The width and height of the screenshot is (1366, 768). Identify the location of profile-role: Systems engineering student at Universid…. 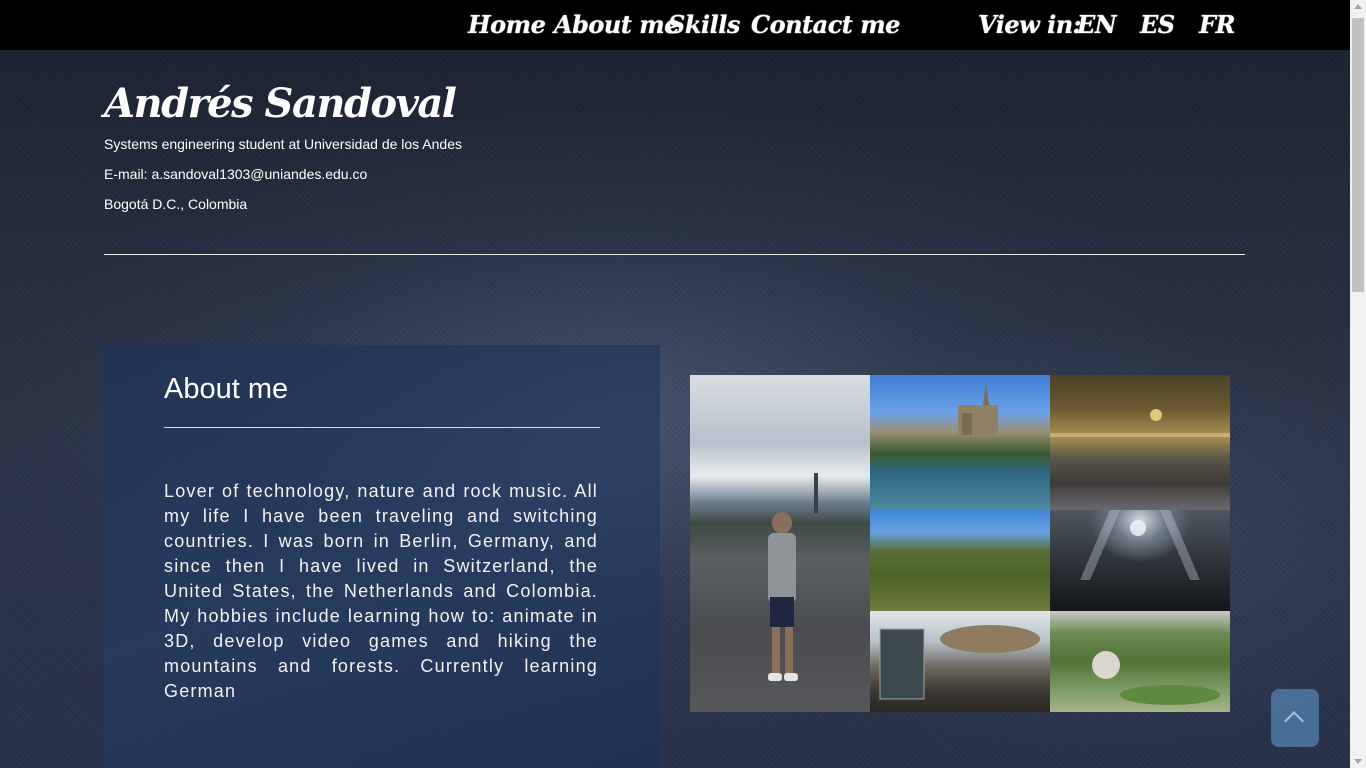
(283, 144).